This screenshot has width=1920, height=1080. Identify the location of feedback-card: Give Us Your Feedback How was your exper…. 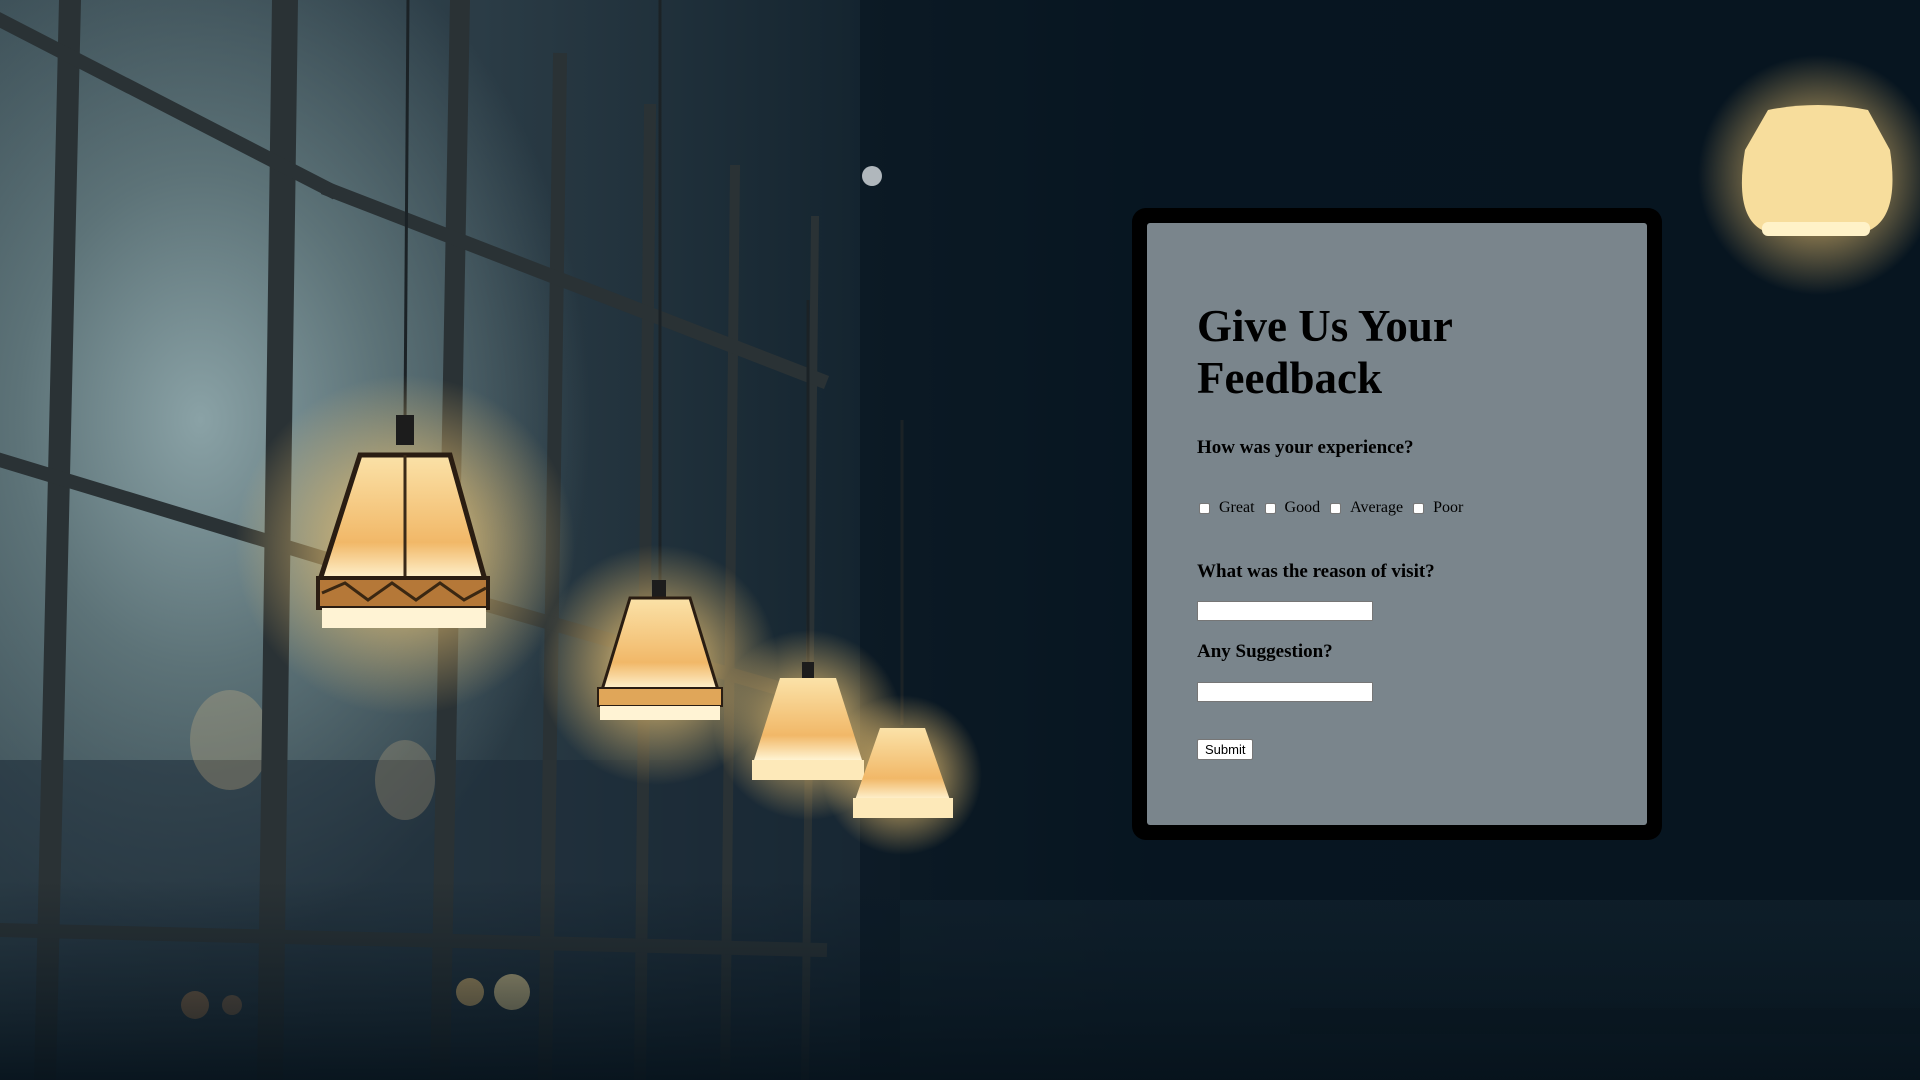
(1397, 524).